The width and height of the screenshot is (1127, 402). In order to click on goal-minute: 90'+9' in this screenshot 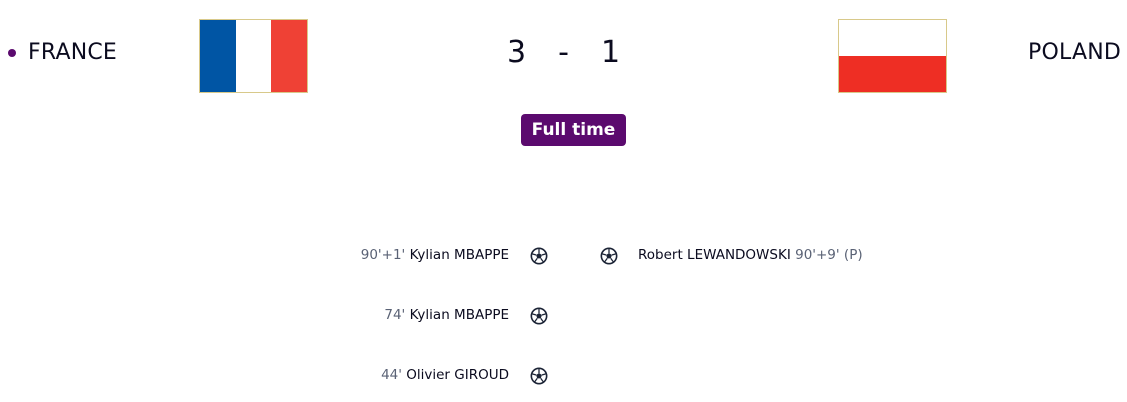, I will do `click(817, 255)`.